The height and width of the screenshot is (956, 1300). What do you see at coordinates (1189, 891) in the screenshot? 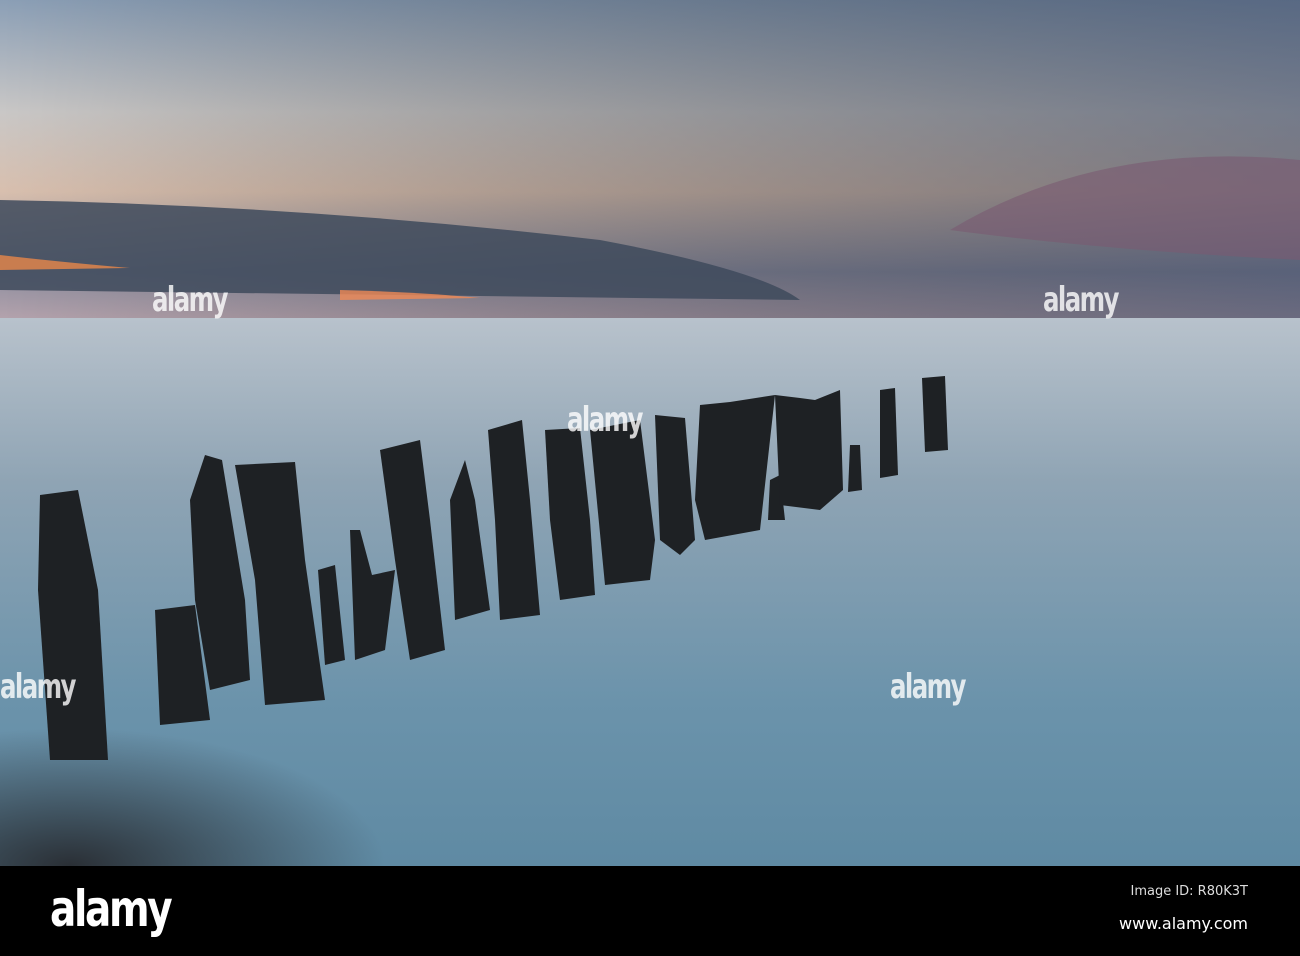
I see `image-id: Image ID: R80K3T` at bounding box center [1189, 891].